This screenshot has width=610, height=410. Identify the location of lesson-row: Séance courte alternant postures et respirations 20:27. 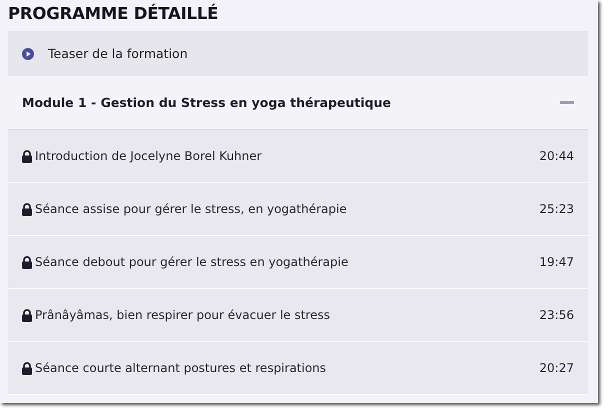
(298, 368).